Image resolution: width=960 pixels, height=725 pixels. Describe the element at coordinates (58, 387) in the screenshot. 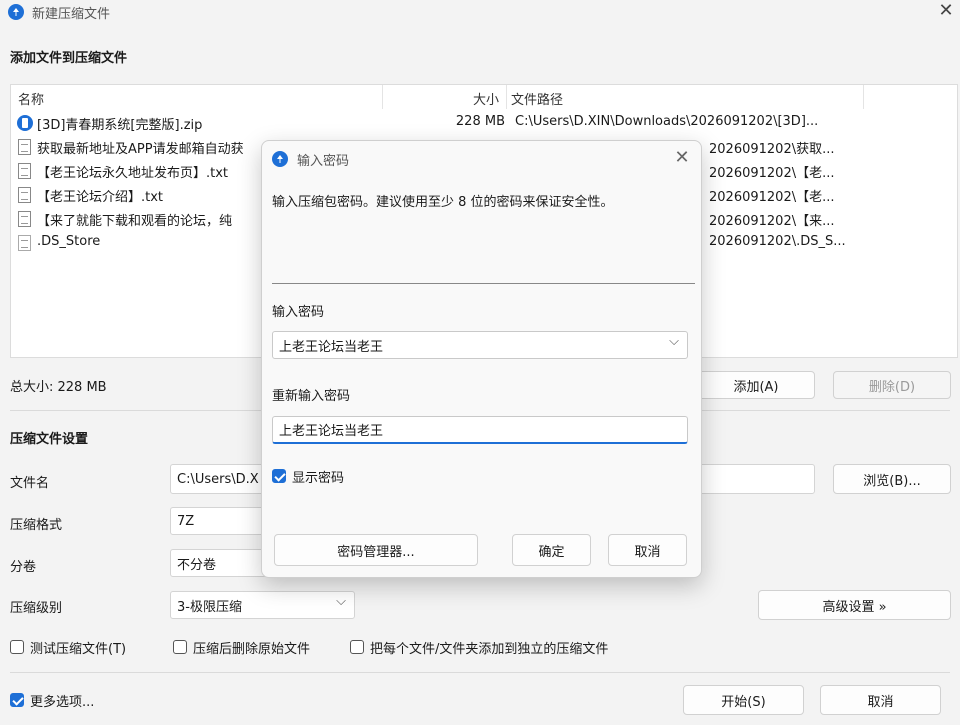

I see `total-size: 总大小: 228 MB` at that location.